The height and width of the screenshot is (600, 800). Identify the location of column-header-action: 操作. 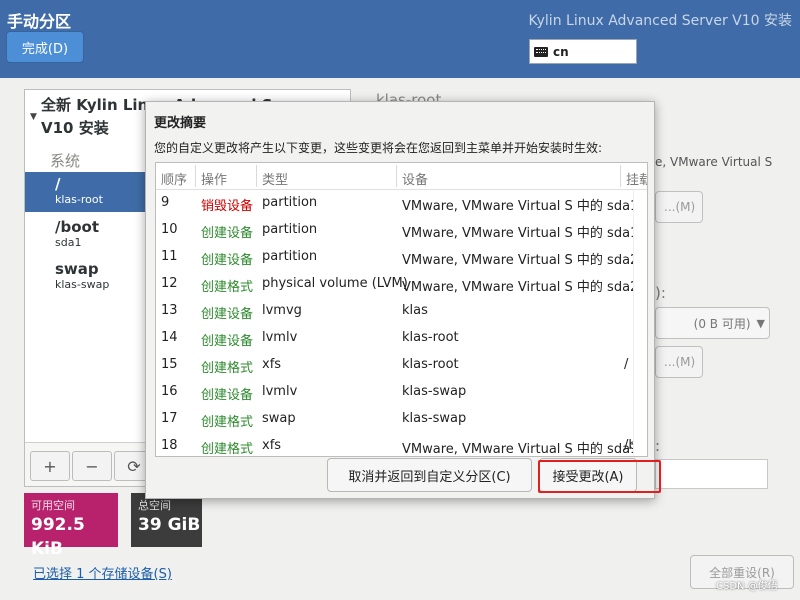
(214, 178).